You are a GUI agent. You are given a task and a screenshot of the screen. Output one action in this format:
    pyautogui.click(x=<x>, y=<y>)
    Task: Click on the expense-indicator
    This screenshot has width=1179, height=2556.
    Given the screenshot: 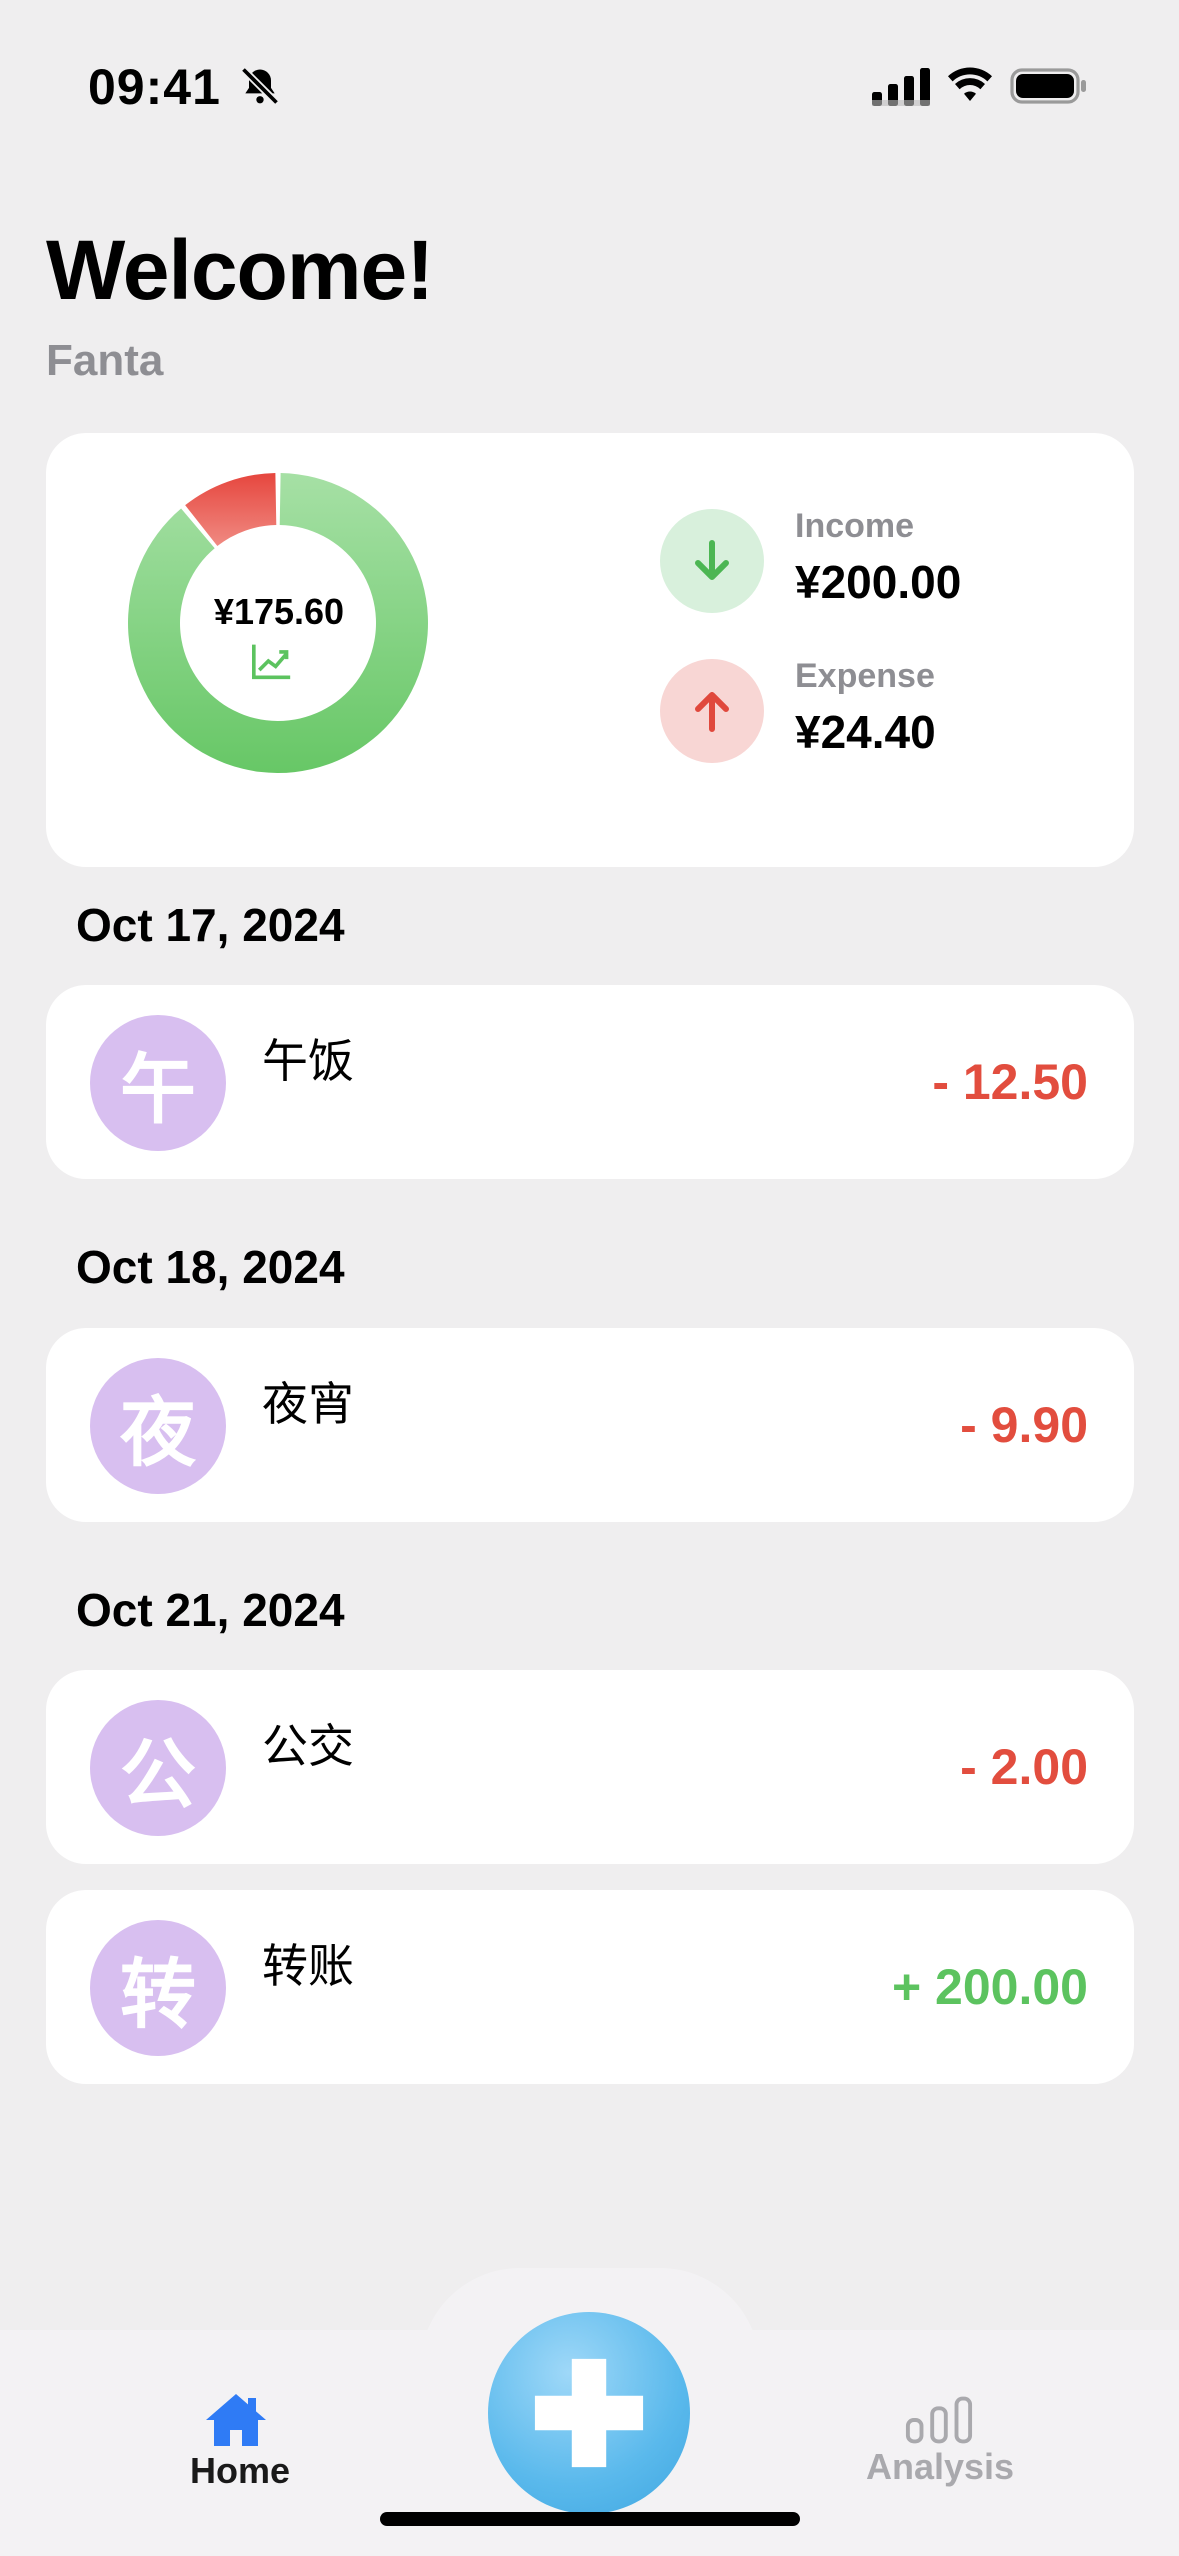 What is the action you would take?
    pyautogui.click(x=712, y=711)
    